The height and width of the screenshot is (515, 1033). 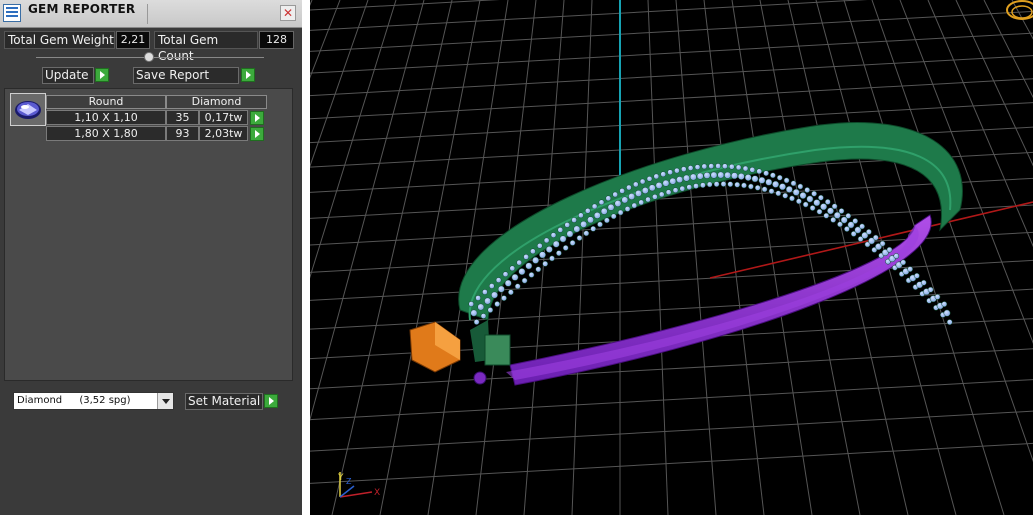 What do you see at coordinates (147, 14) in the screenshot?
I see `title-separator` at bounding box center [147, 14].